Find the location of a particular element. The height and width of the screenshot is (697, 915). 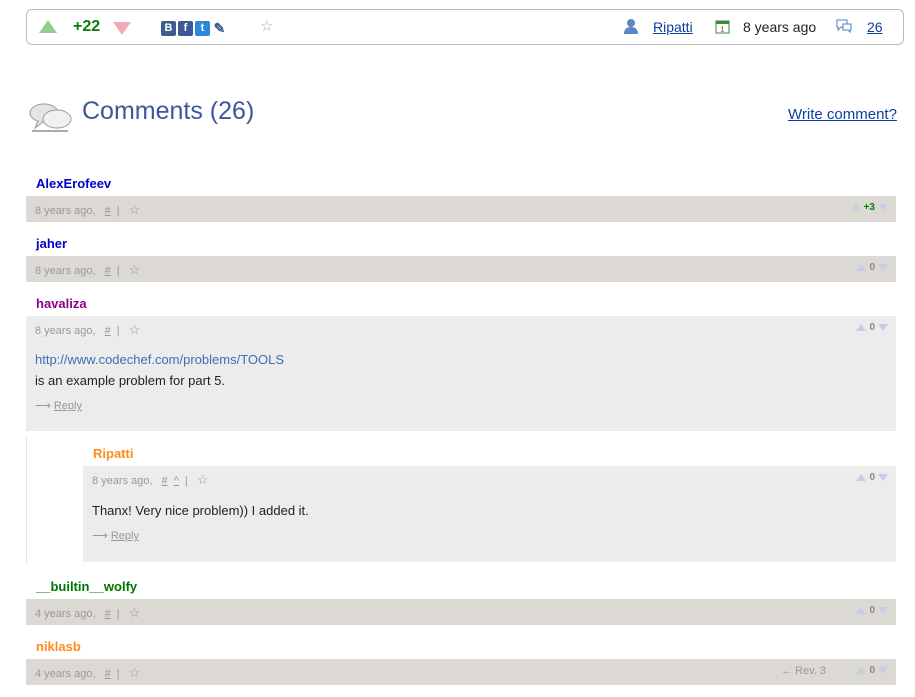

comment-author: havaliza is located at coordinates (61, 303).